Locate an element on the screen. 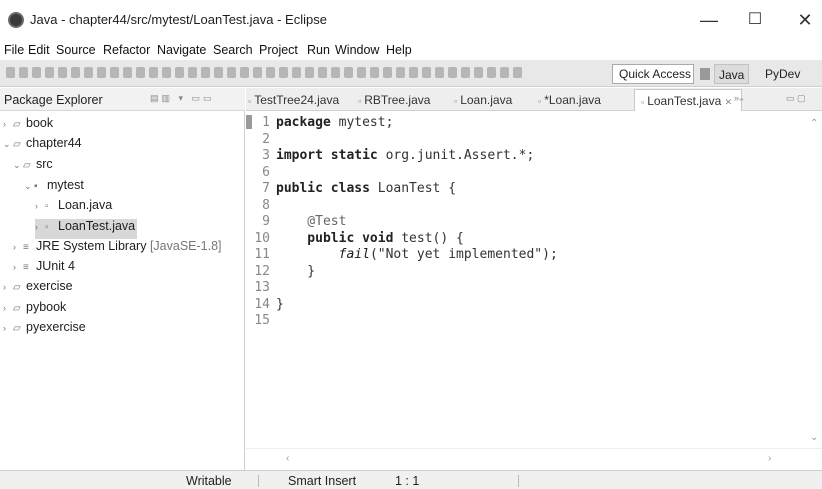 Image resolution: width=822 pixels, height=489 pixels. tab-testtree24: ▫ TestTree24.java is located at coordinates (293, 100).